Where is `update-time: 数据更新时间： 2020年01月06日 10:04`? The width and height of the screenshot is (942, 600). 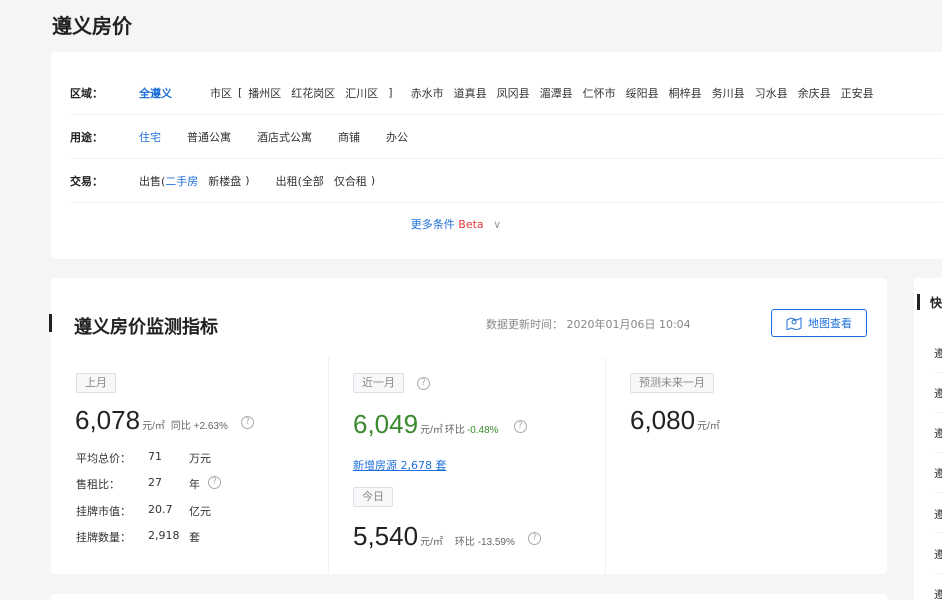 update-time: 数据更新时间： 2020年01月06日 10:04 is located at coordinates (588, 324).